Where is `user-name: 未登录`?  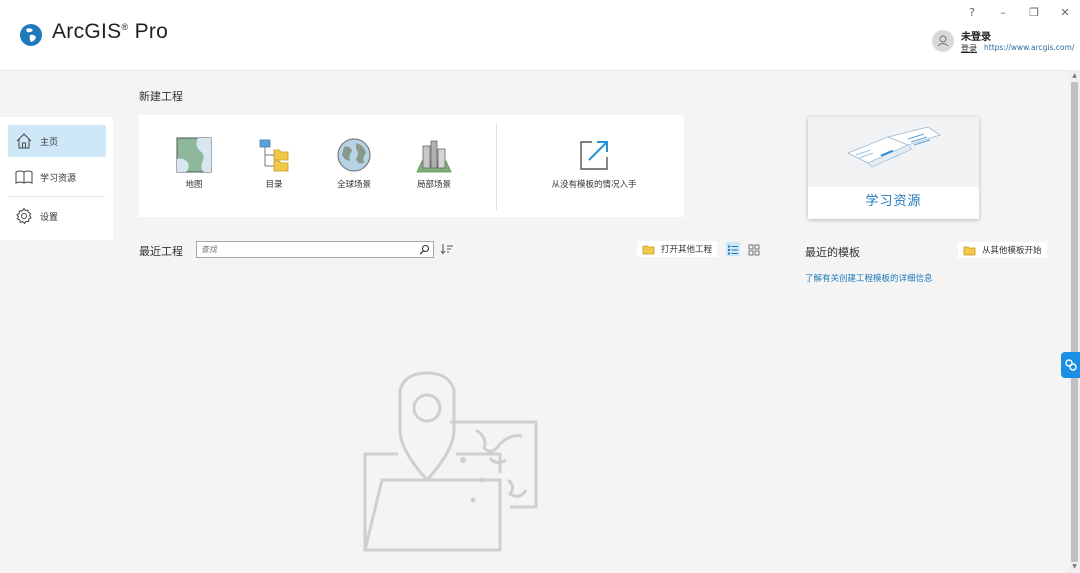
user-name: 未登录 is located at coordinates (976, 37).